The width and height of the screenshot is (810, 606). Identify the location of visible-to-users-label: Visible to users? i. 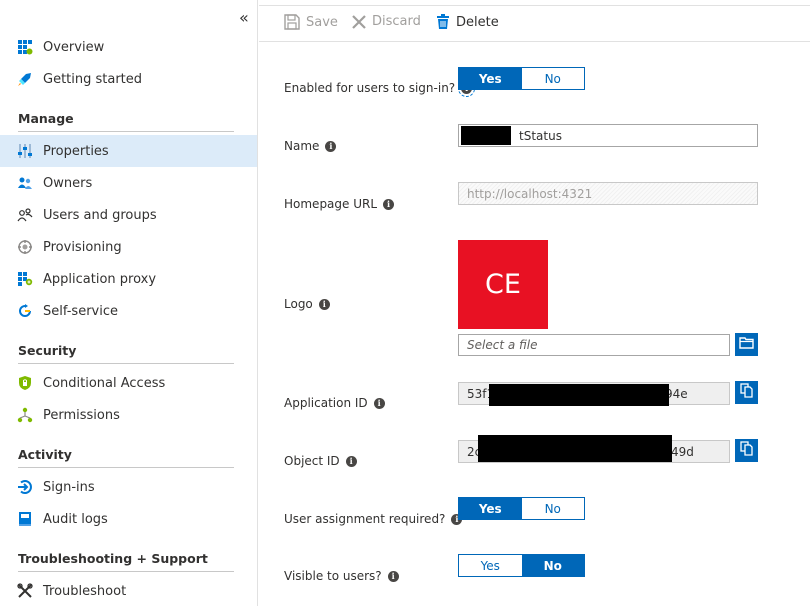
(341, 576).